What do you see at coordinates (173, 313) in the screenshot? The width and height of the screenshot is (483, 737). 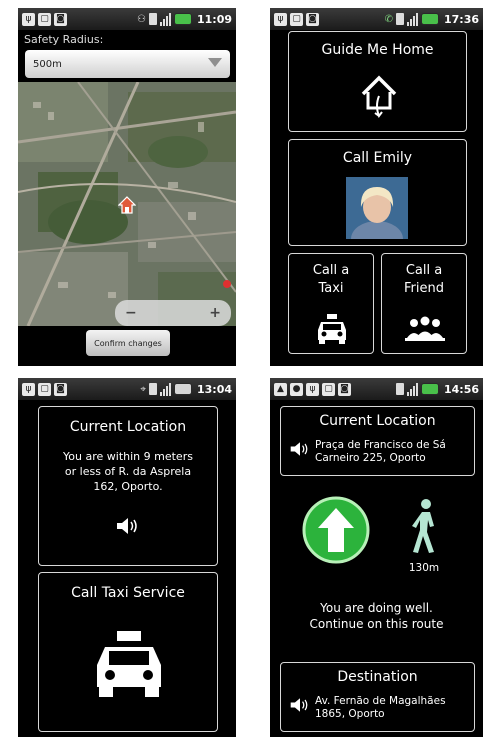 I see `zoom-control: − +` at bounding box center [173, 313].